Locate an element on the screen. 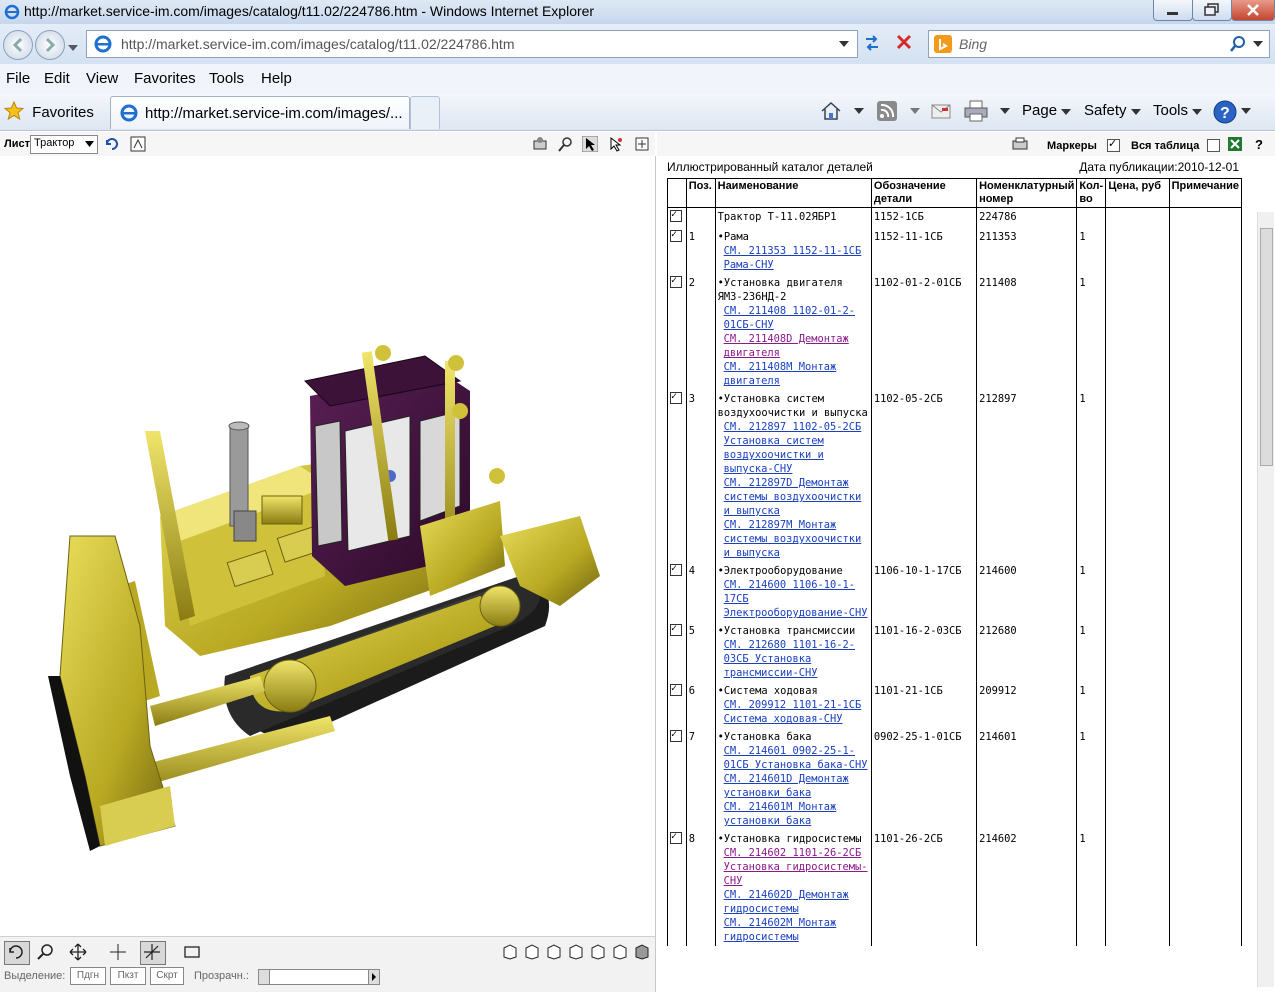 Image resolution: width=1275 pixels, height=992 pixels. catalog-link: СМ. 214601D Демонтаж установки бака is located at coordinates (793, 786).